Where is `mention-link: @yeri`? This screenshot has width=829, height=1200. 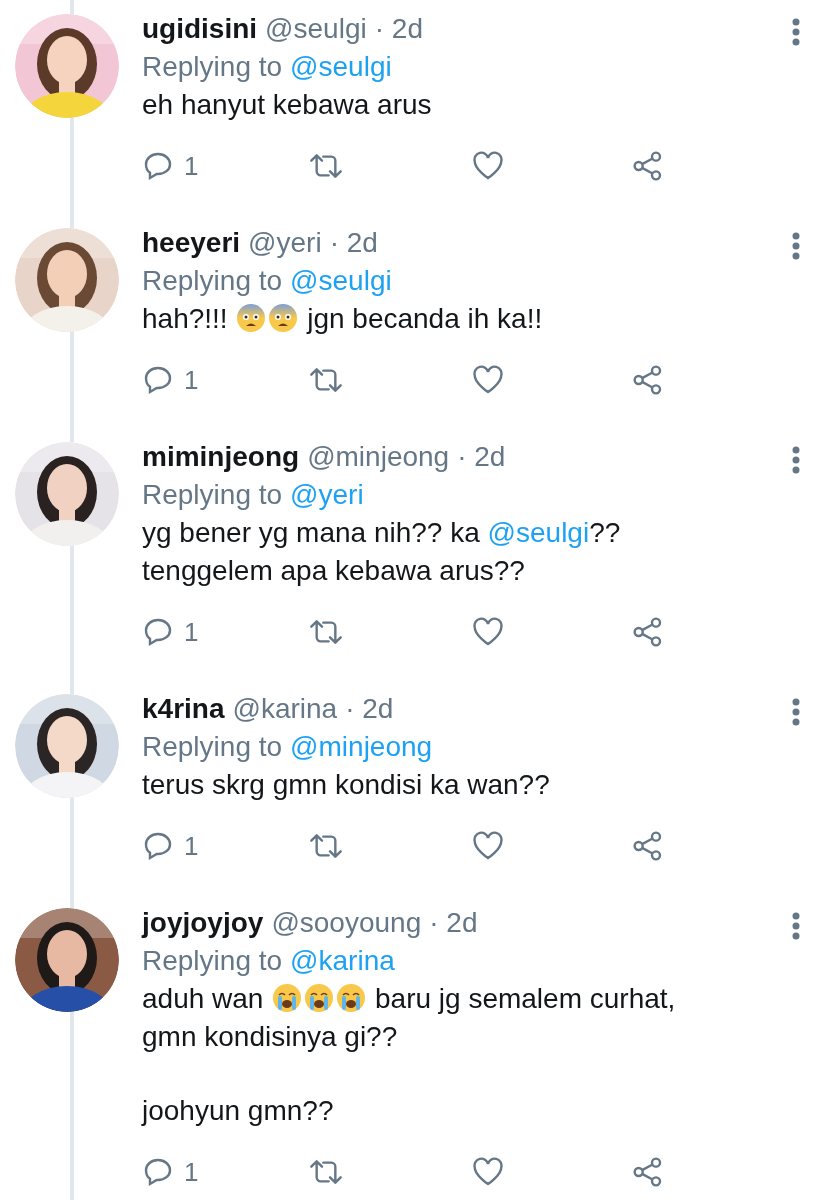
mention-link: @yeri is located at coordinates (327, 495).